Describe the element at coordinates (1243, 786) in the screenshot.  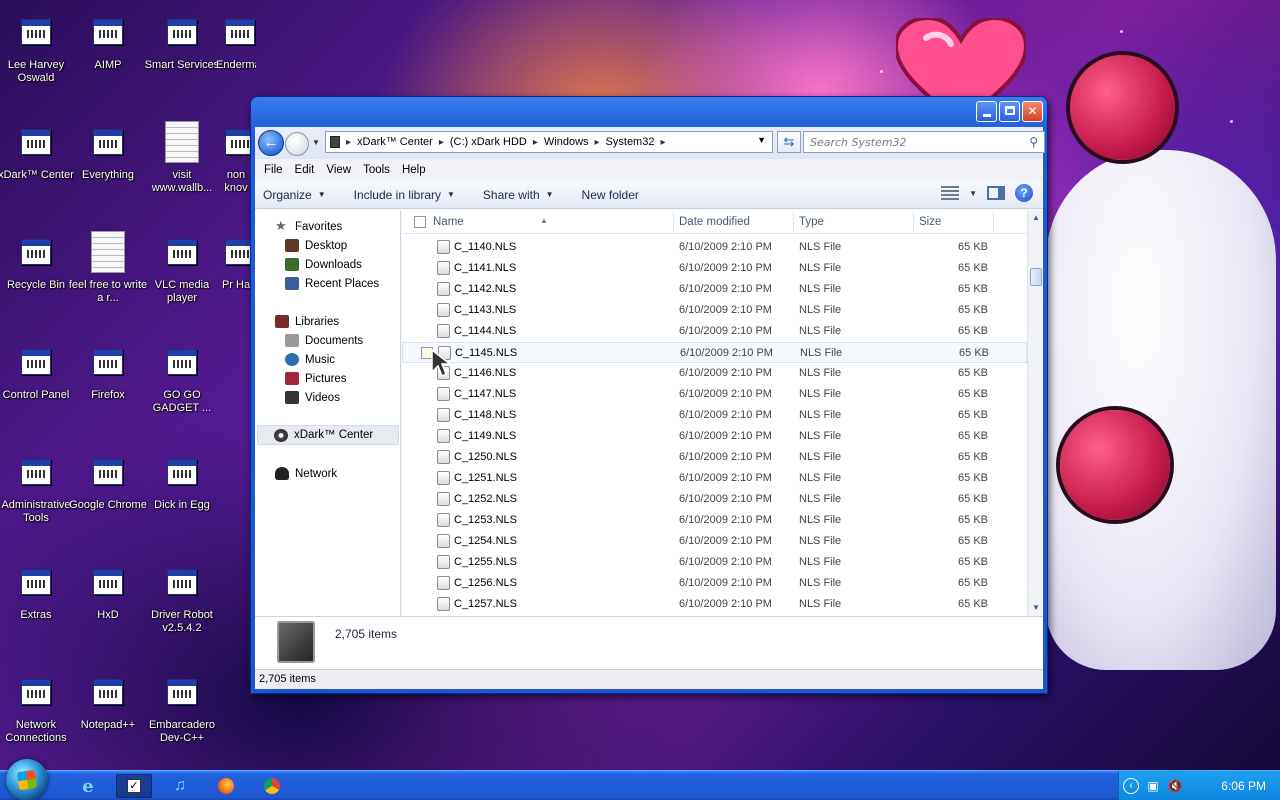
I see `clock: 6:06 PM` at that location.